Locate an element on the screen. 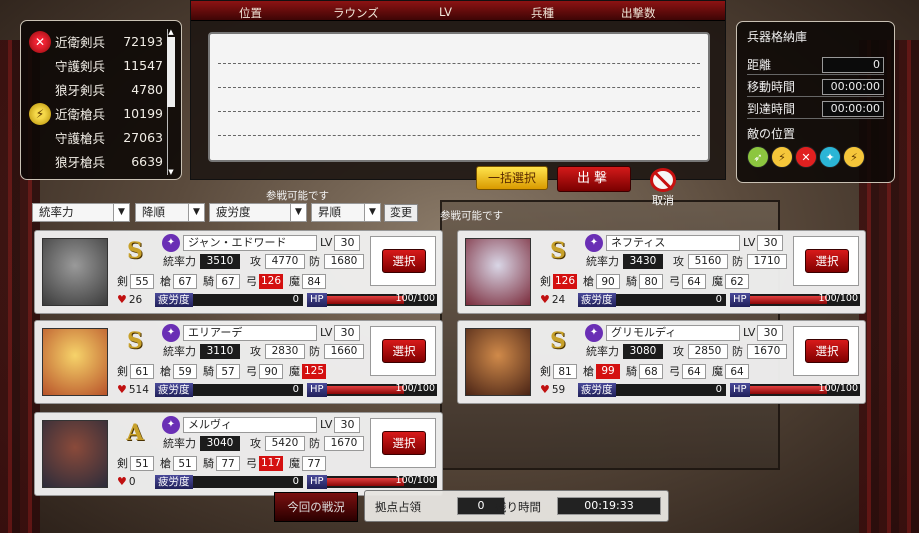 This screenshot has height=533, width=919. enemy-magic-icon: ✦ is located at coordinates (830, 157).